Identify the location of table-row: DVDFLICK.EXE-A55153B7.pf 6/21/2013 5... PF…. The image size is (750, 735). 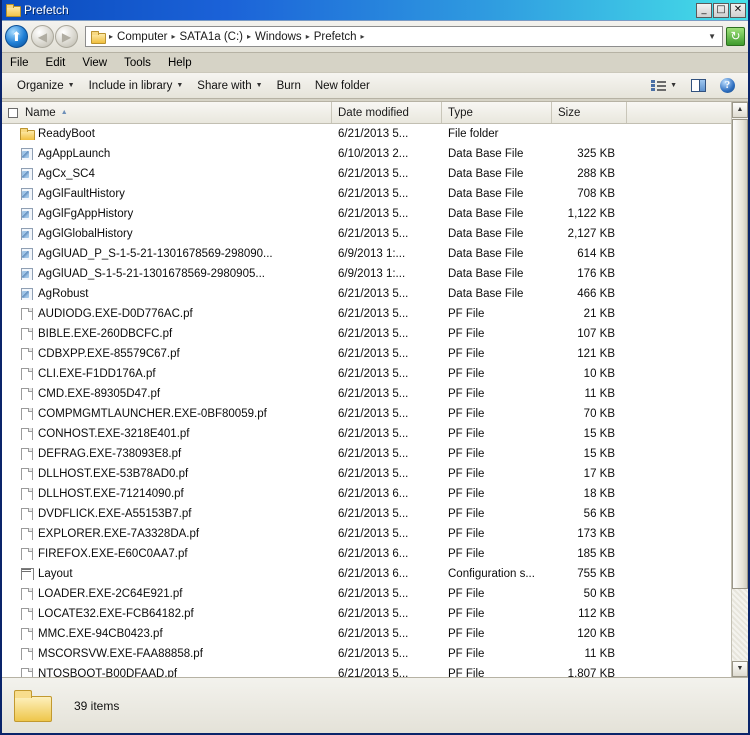
(375, 514).